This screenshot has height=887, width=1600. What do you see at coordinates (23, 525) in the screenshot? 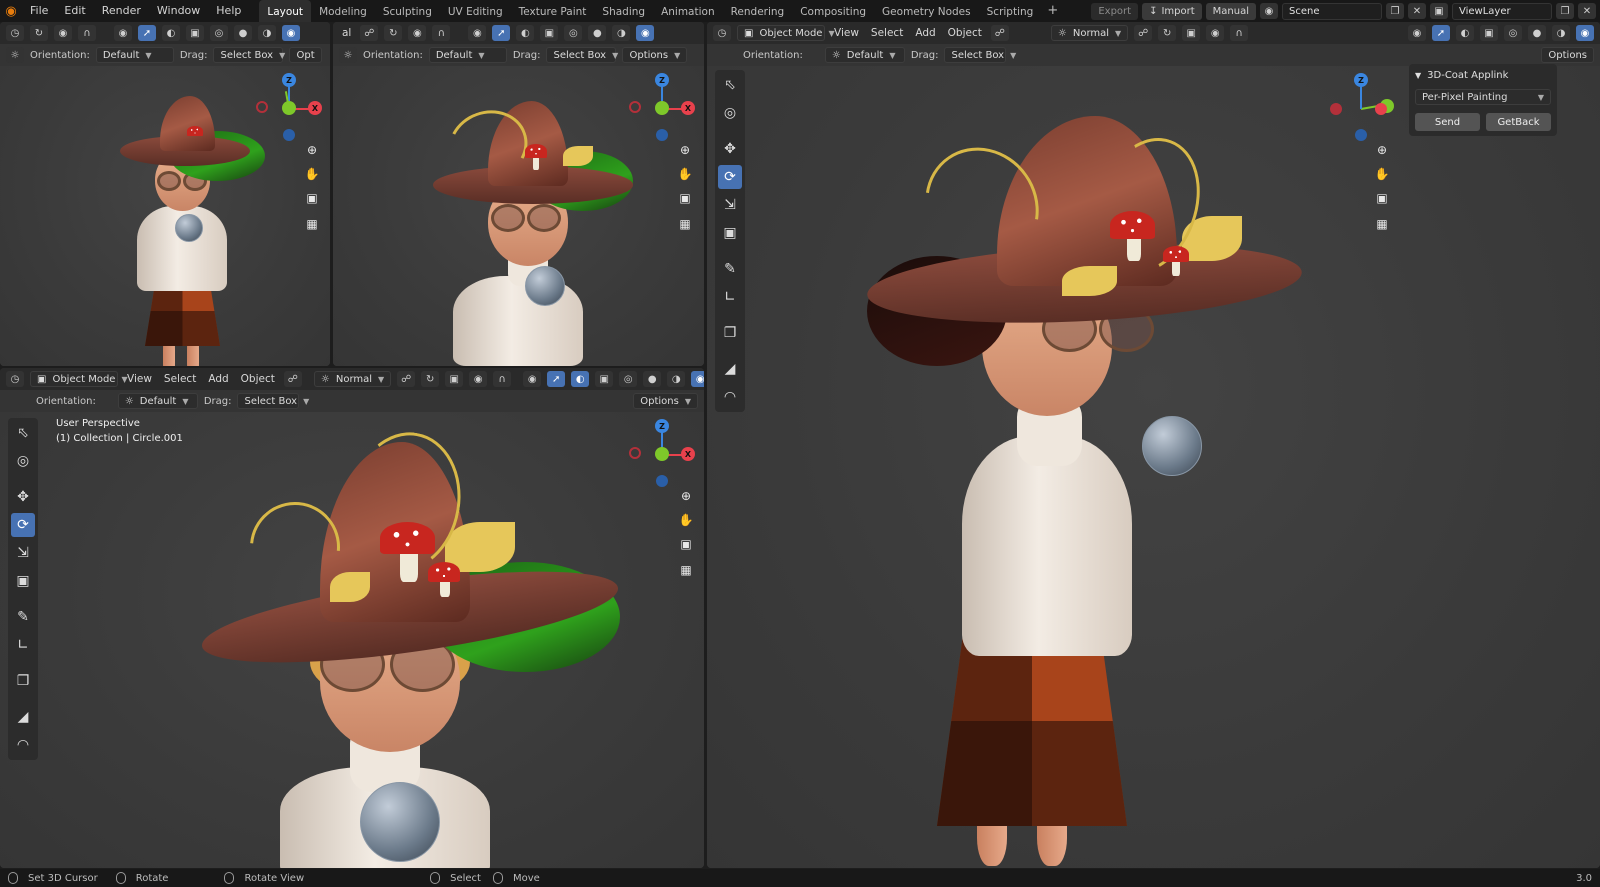
I see `rotate-tool-icon: ⟳` at bounding box center [23, 525].